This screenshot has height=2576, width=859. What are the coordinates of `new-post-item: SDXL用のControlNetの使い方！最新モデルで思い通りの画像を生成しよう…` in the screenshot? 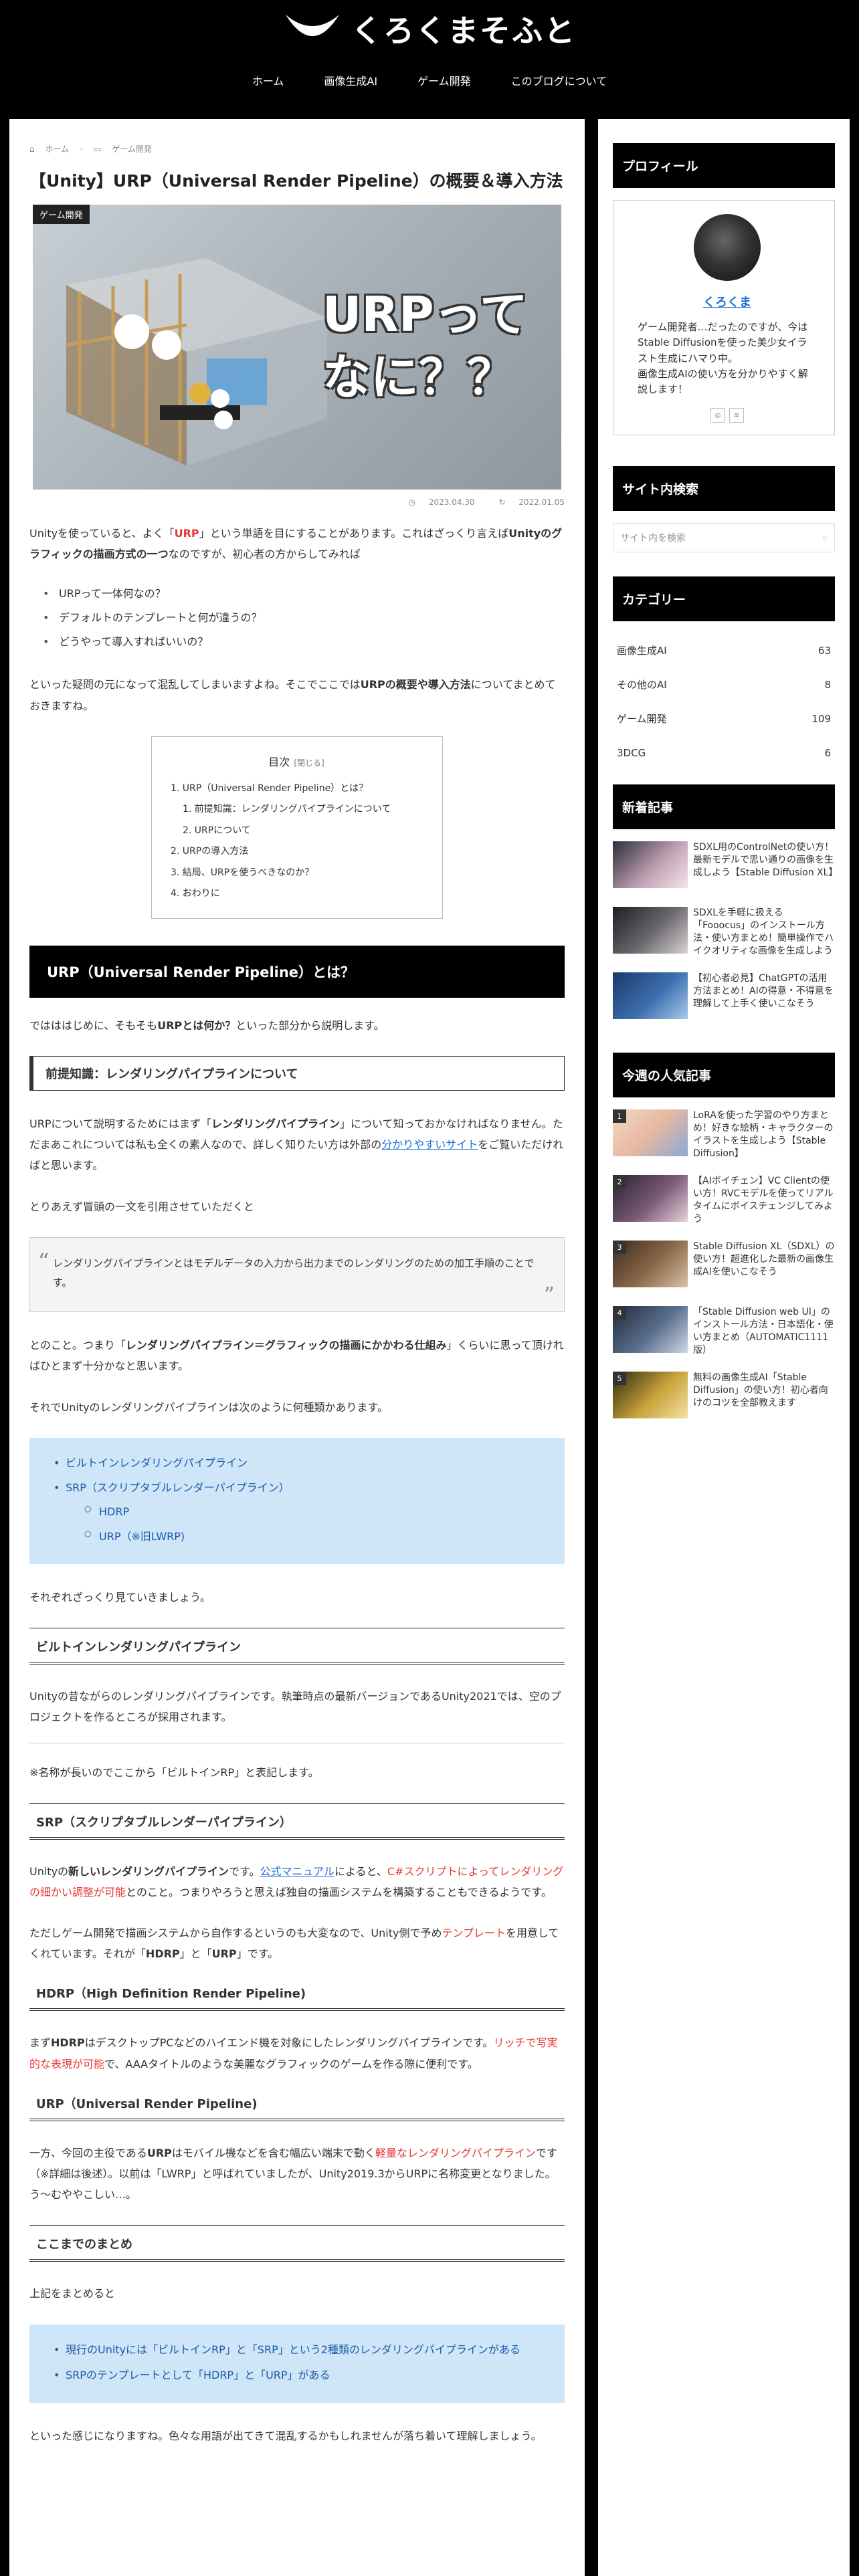 It's located at (725, 869).